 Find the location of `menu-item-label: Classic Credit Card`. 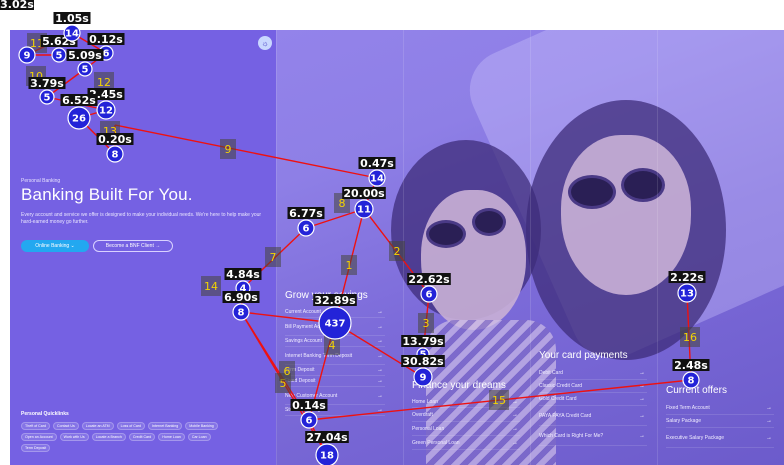

menu-item-label: Classic Credit Card is located at coordinates (561, 386).